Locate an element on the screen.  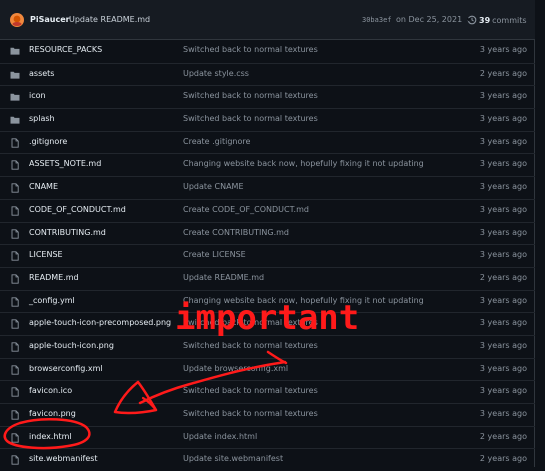
commit-message-link: Create LICENSE is located at coordinates (214, 254).